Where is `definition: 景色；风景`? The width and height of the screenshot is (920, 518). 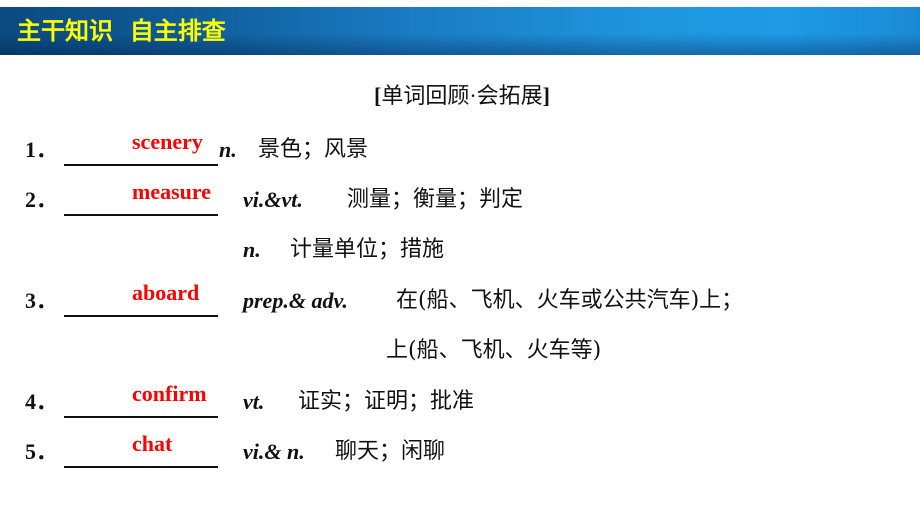
definition: 景色；风景 is located at coordinates (313, 149).